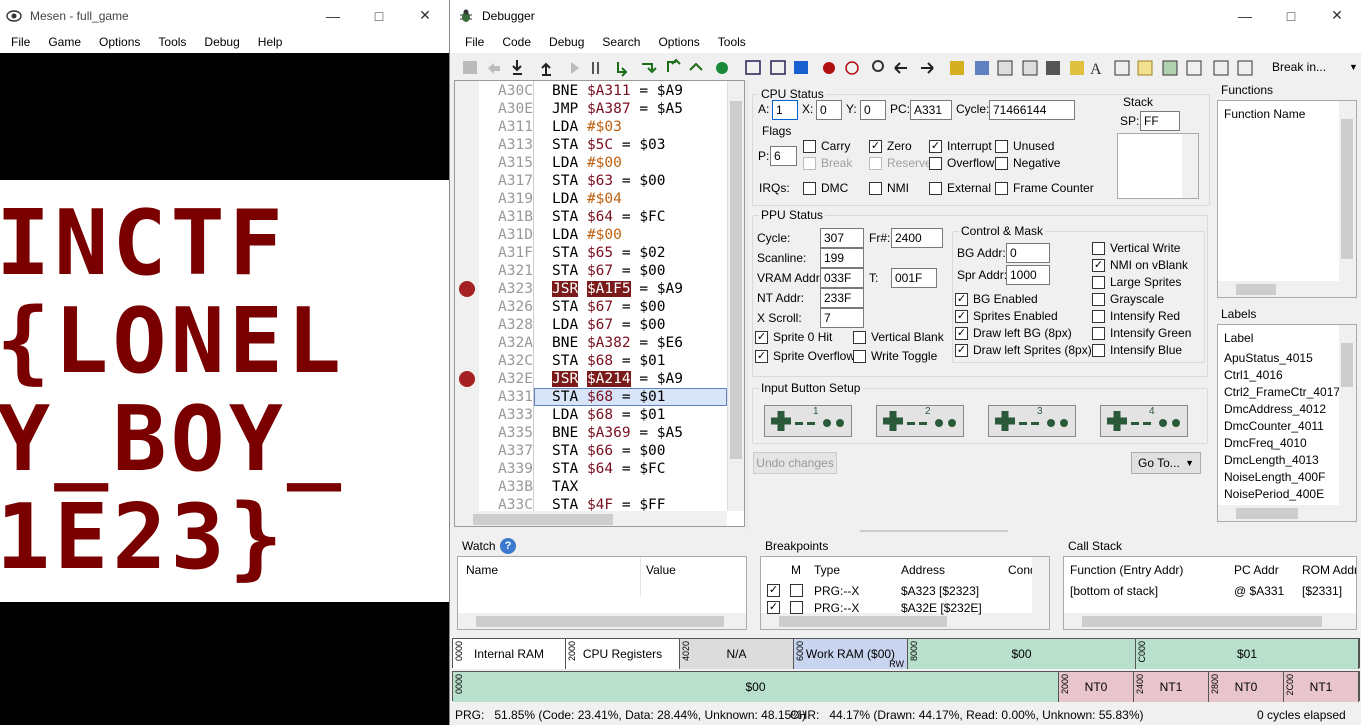  What do you see at coordinates (1278, 426) in the screenshot?
I see `label-item: DmcCounter_4011` at bounding box center [1278, 426].